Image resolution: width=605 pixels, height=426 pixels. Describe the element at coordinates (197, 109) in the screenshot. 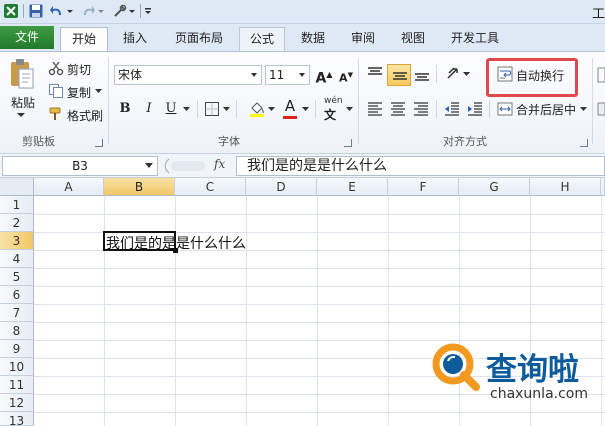

I see `font-separator` at that location.